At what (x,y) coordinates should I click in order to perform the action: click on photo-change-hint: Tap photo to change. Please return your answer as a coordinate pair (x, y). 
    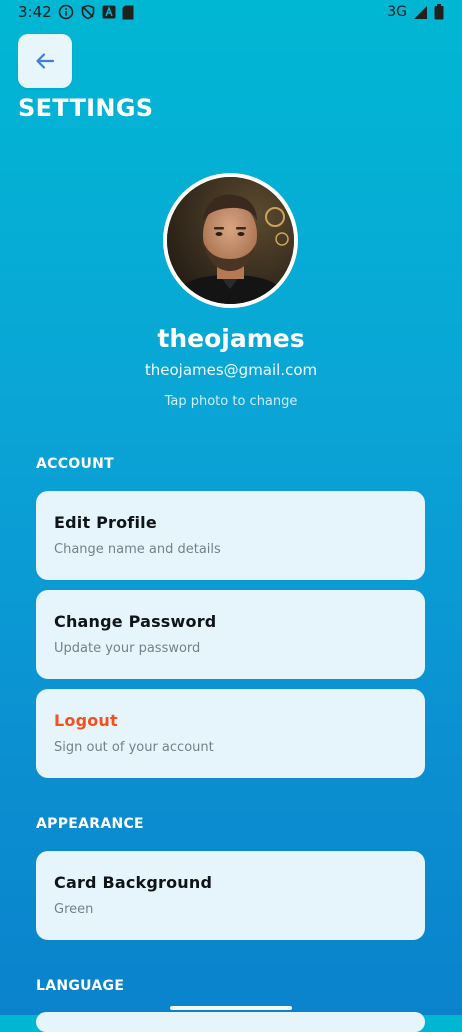
    Looking at the image, I should click on (231, 401).